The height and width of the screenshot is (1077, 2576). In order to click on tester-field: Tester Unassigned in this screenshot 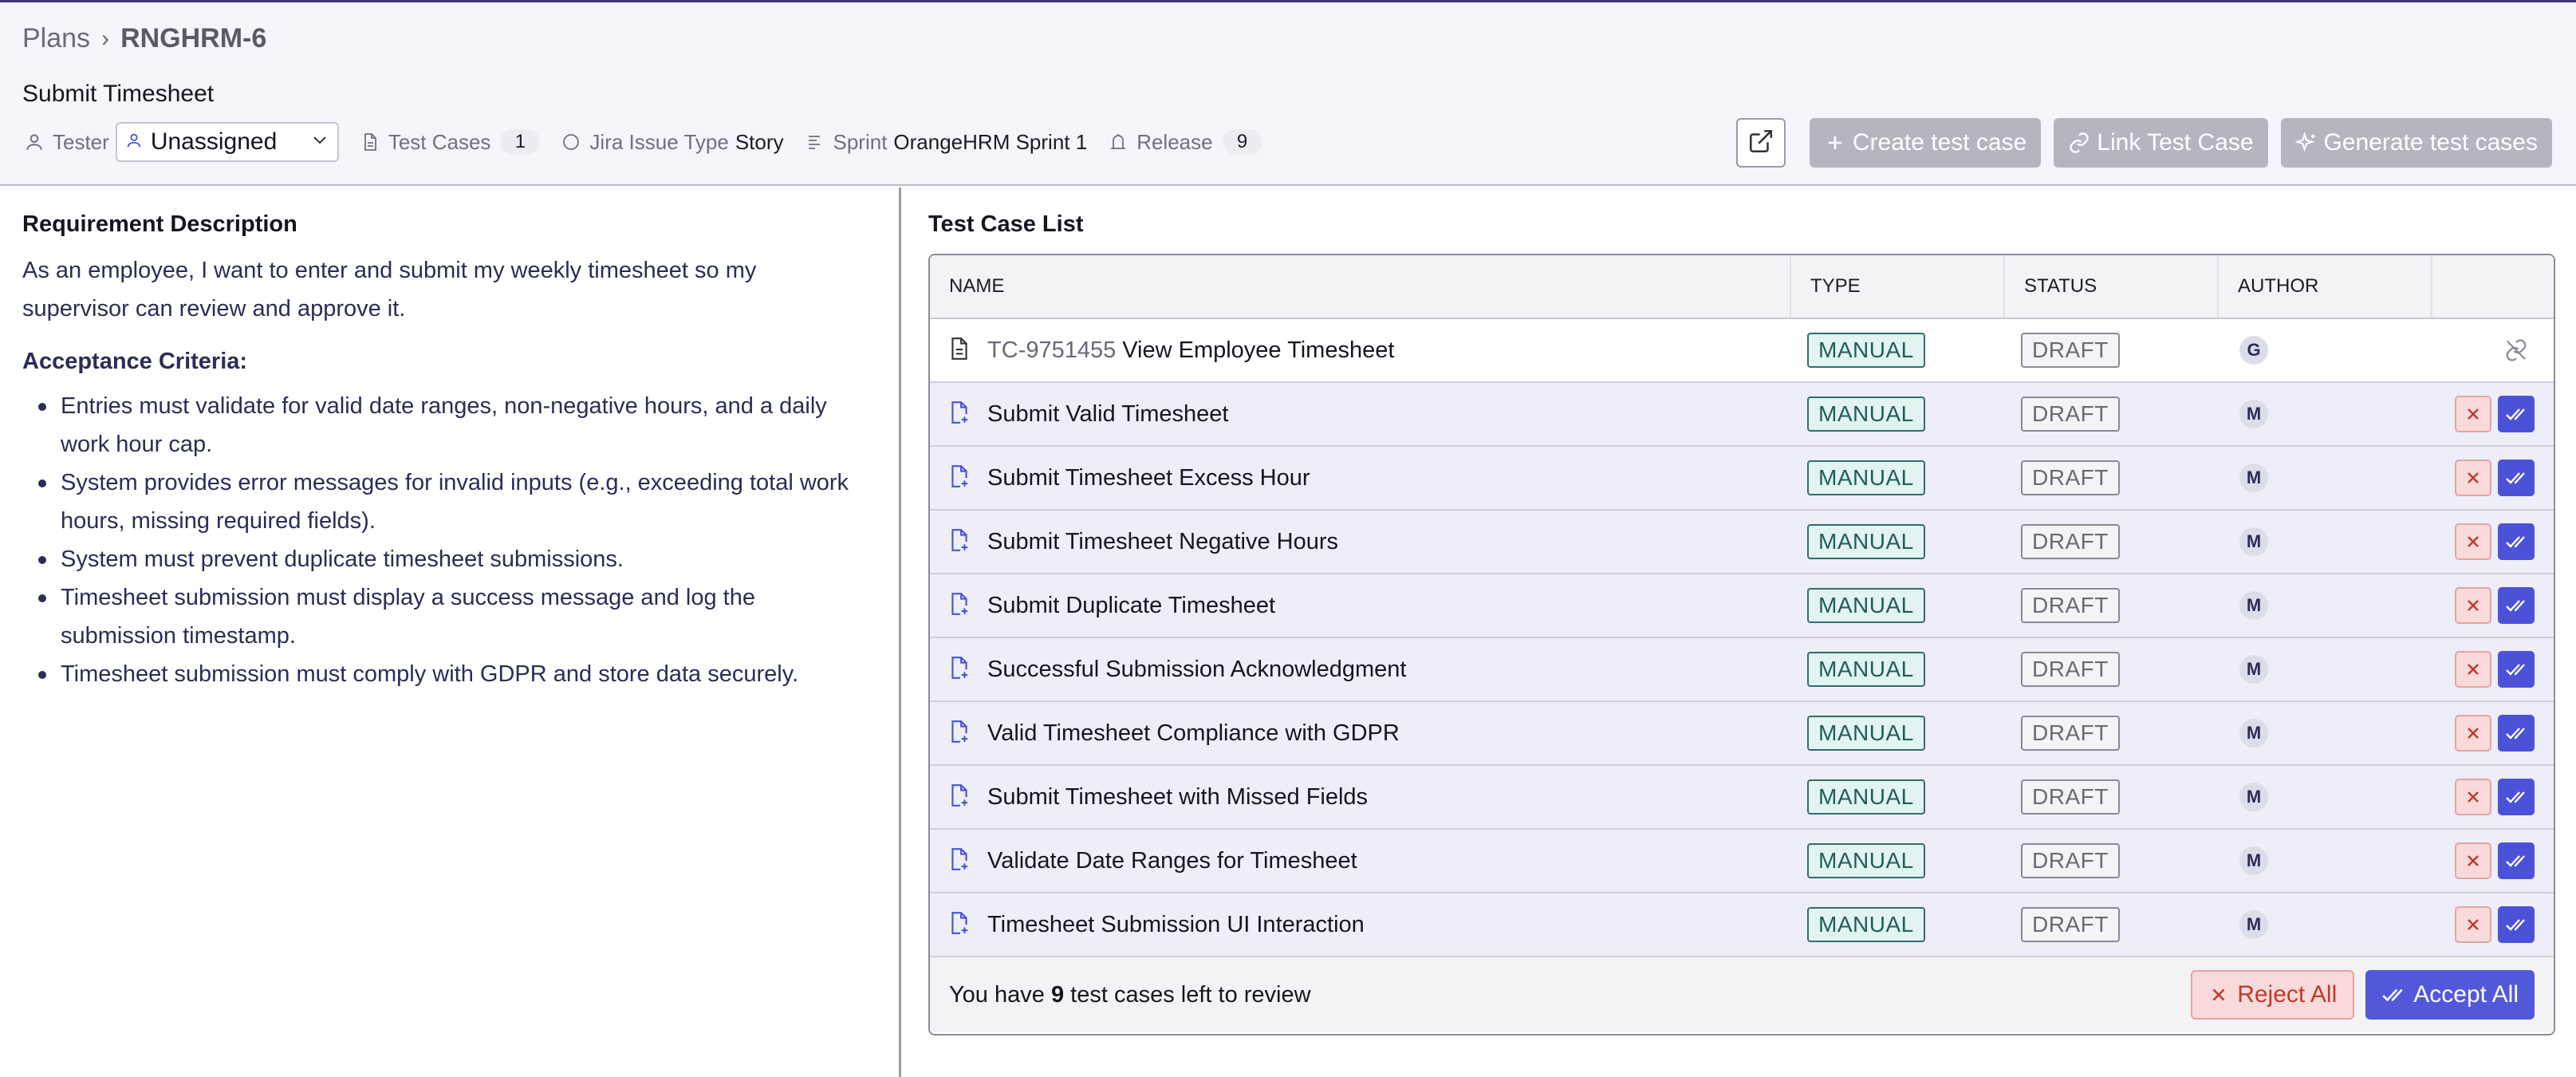, I will do `click(180, 142)`.